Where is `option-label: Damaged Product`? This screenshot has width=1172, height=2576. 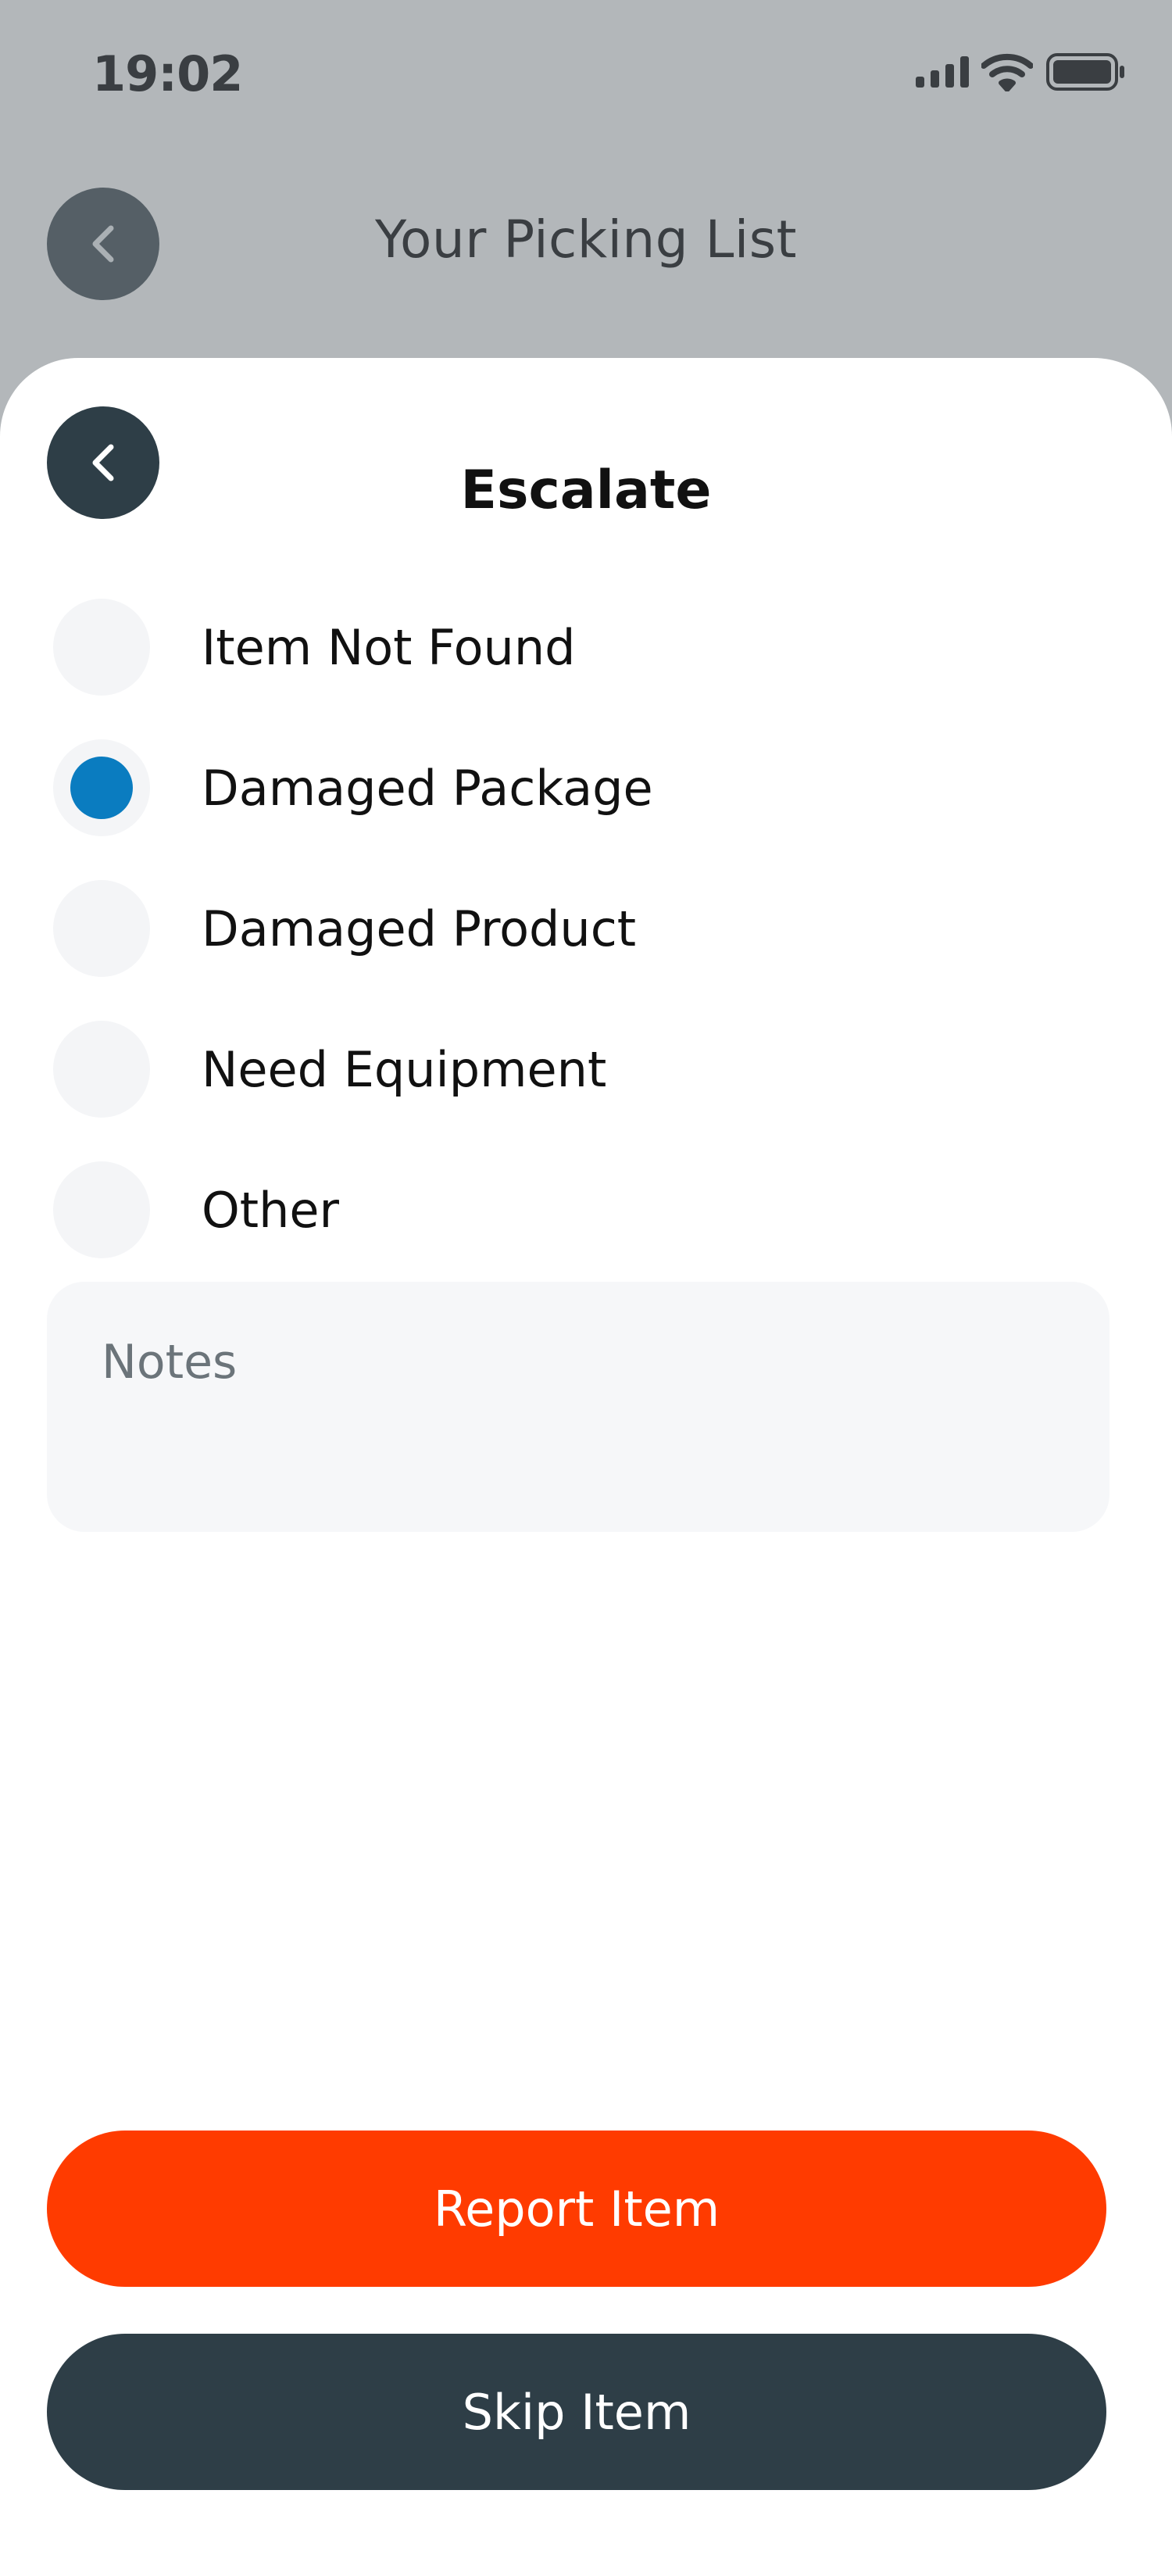 option-label: Damaged Product is located at coordinates (419, 928).